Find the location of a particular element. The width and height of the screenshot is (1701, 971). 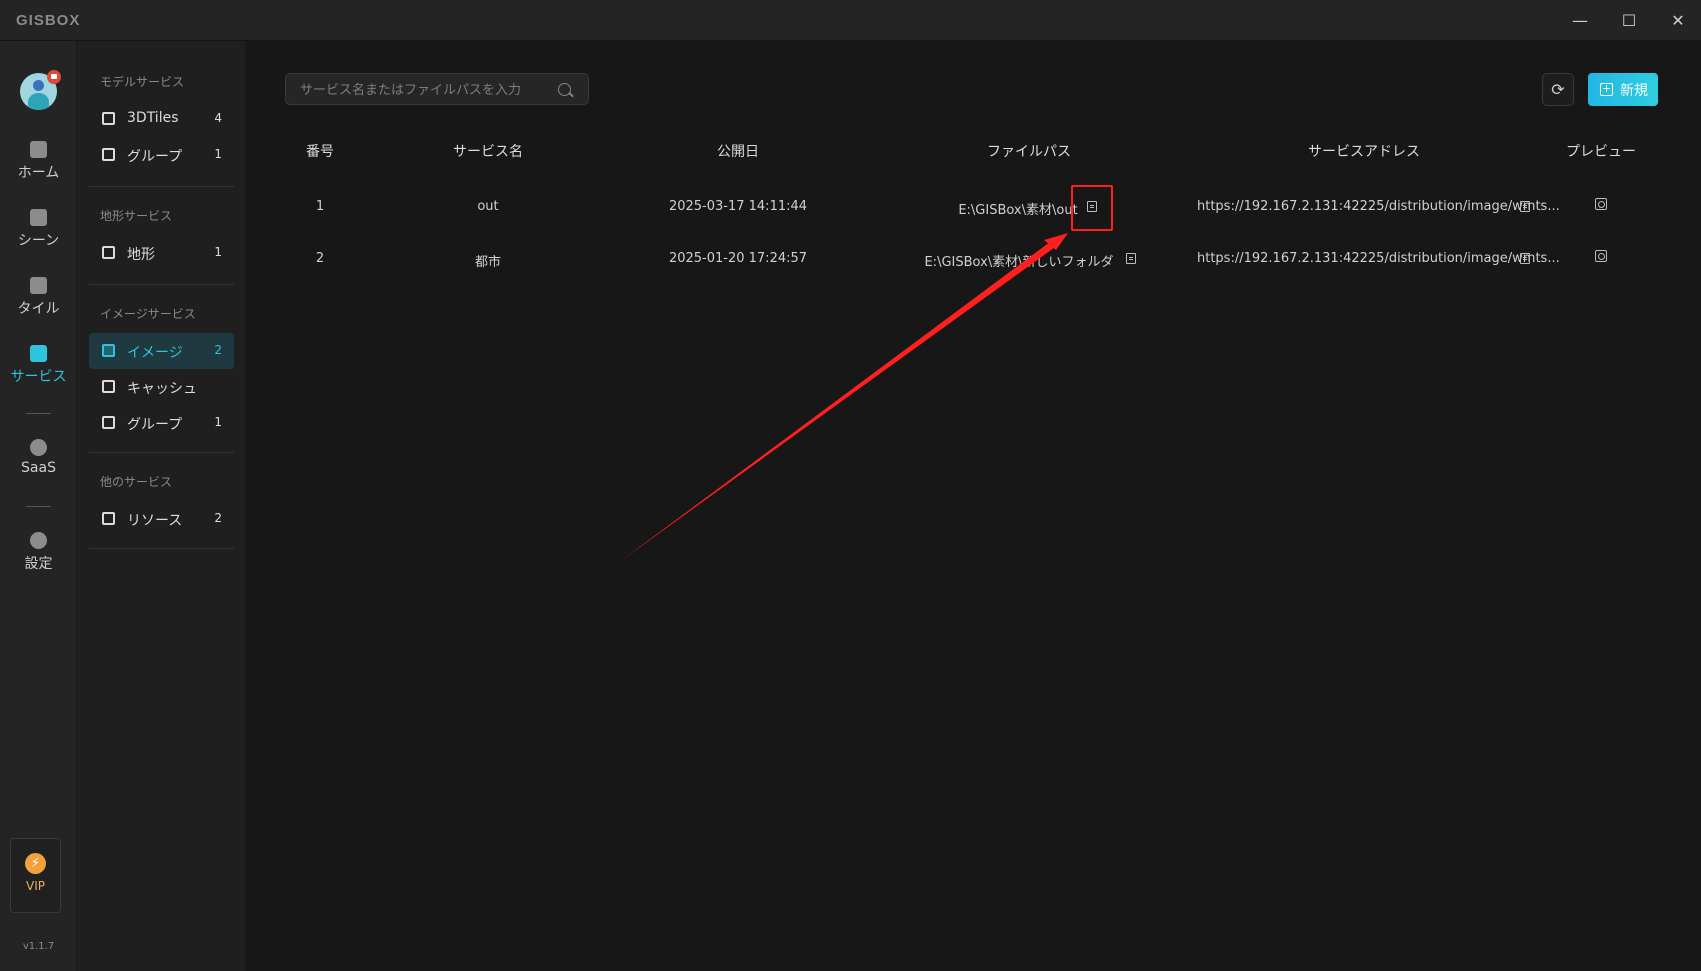

cell-name: 都市 is located at coordinates (488, 262).